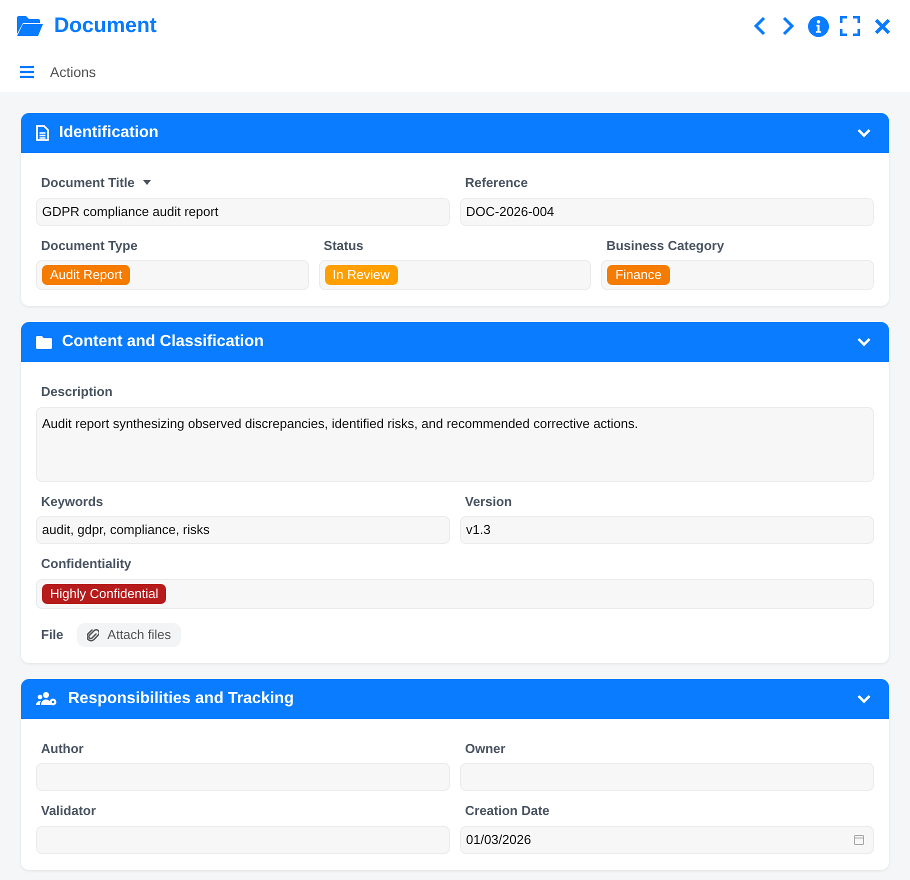 The width and height of the screenshot is (910, 880). I want to click on tag-field: Highly Confidential, so click(455, 593).